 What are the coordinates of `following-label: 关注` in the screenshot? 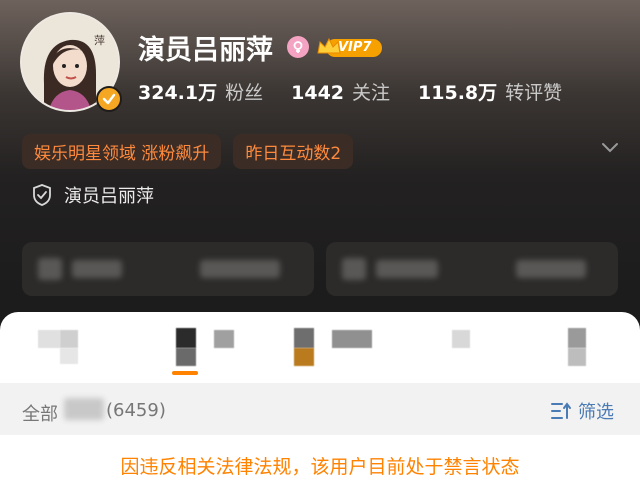 It's located at (371, 91).